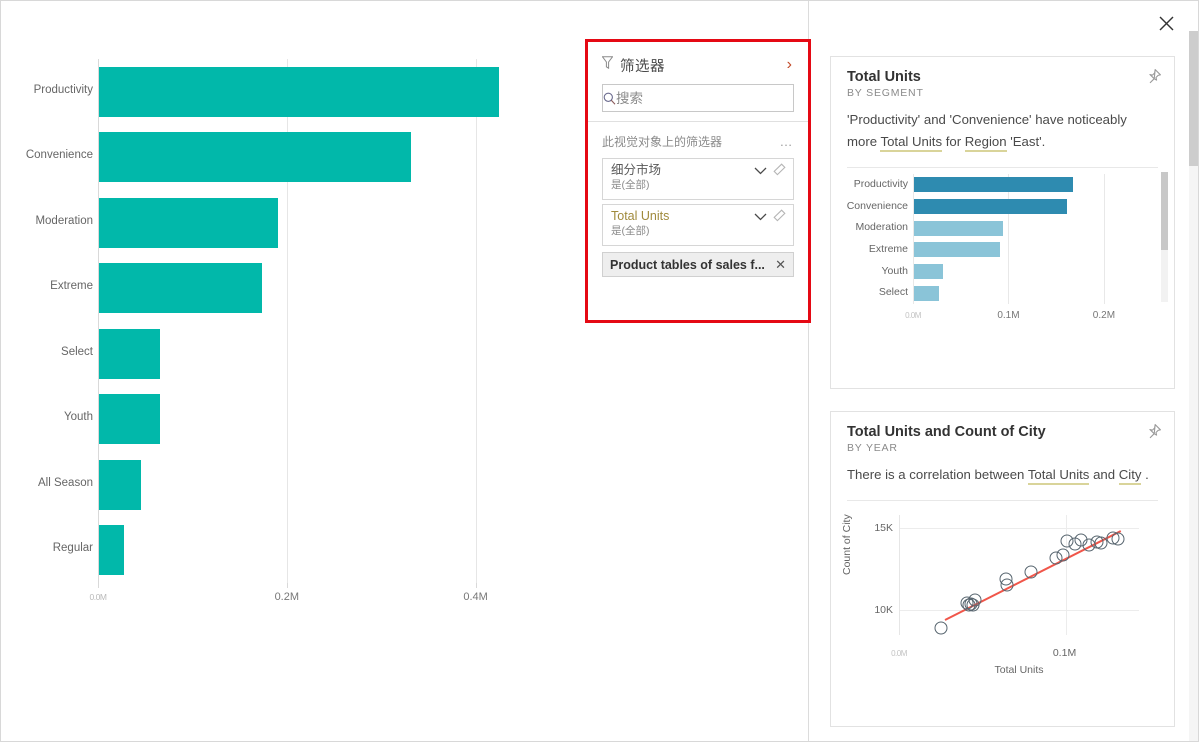  I want to click on bar-all-season, so click(120, 484).